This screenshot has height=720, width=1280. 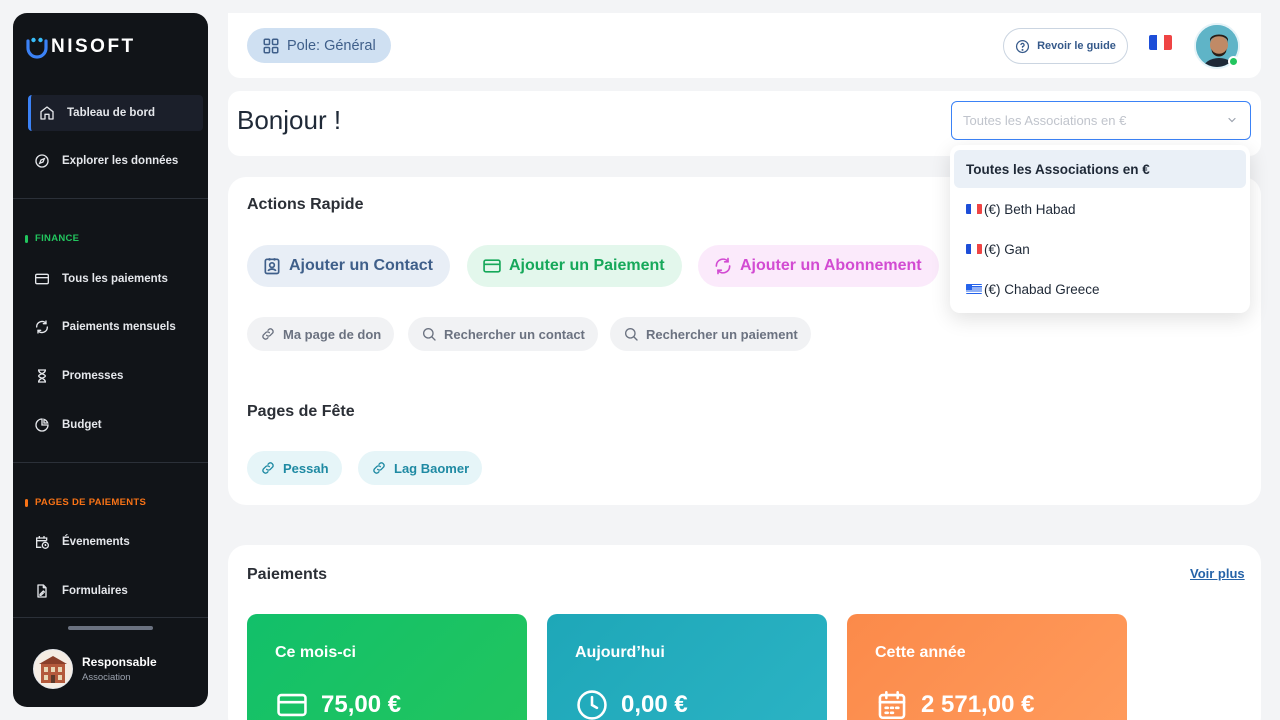 What do you see at coordinates (592, 705) in the screenshot?
I see `clock-icon` at bounding box center [592, 705].